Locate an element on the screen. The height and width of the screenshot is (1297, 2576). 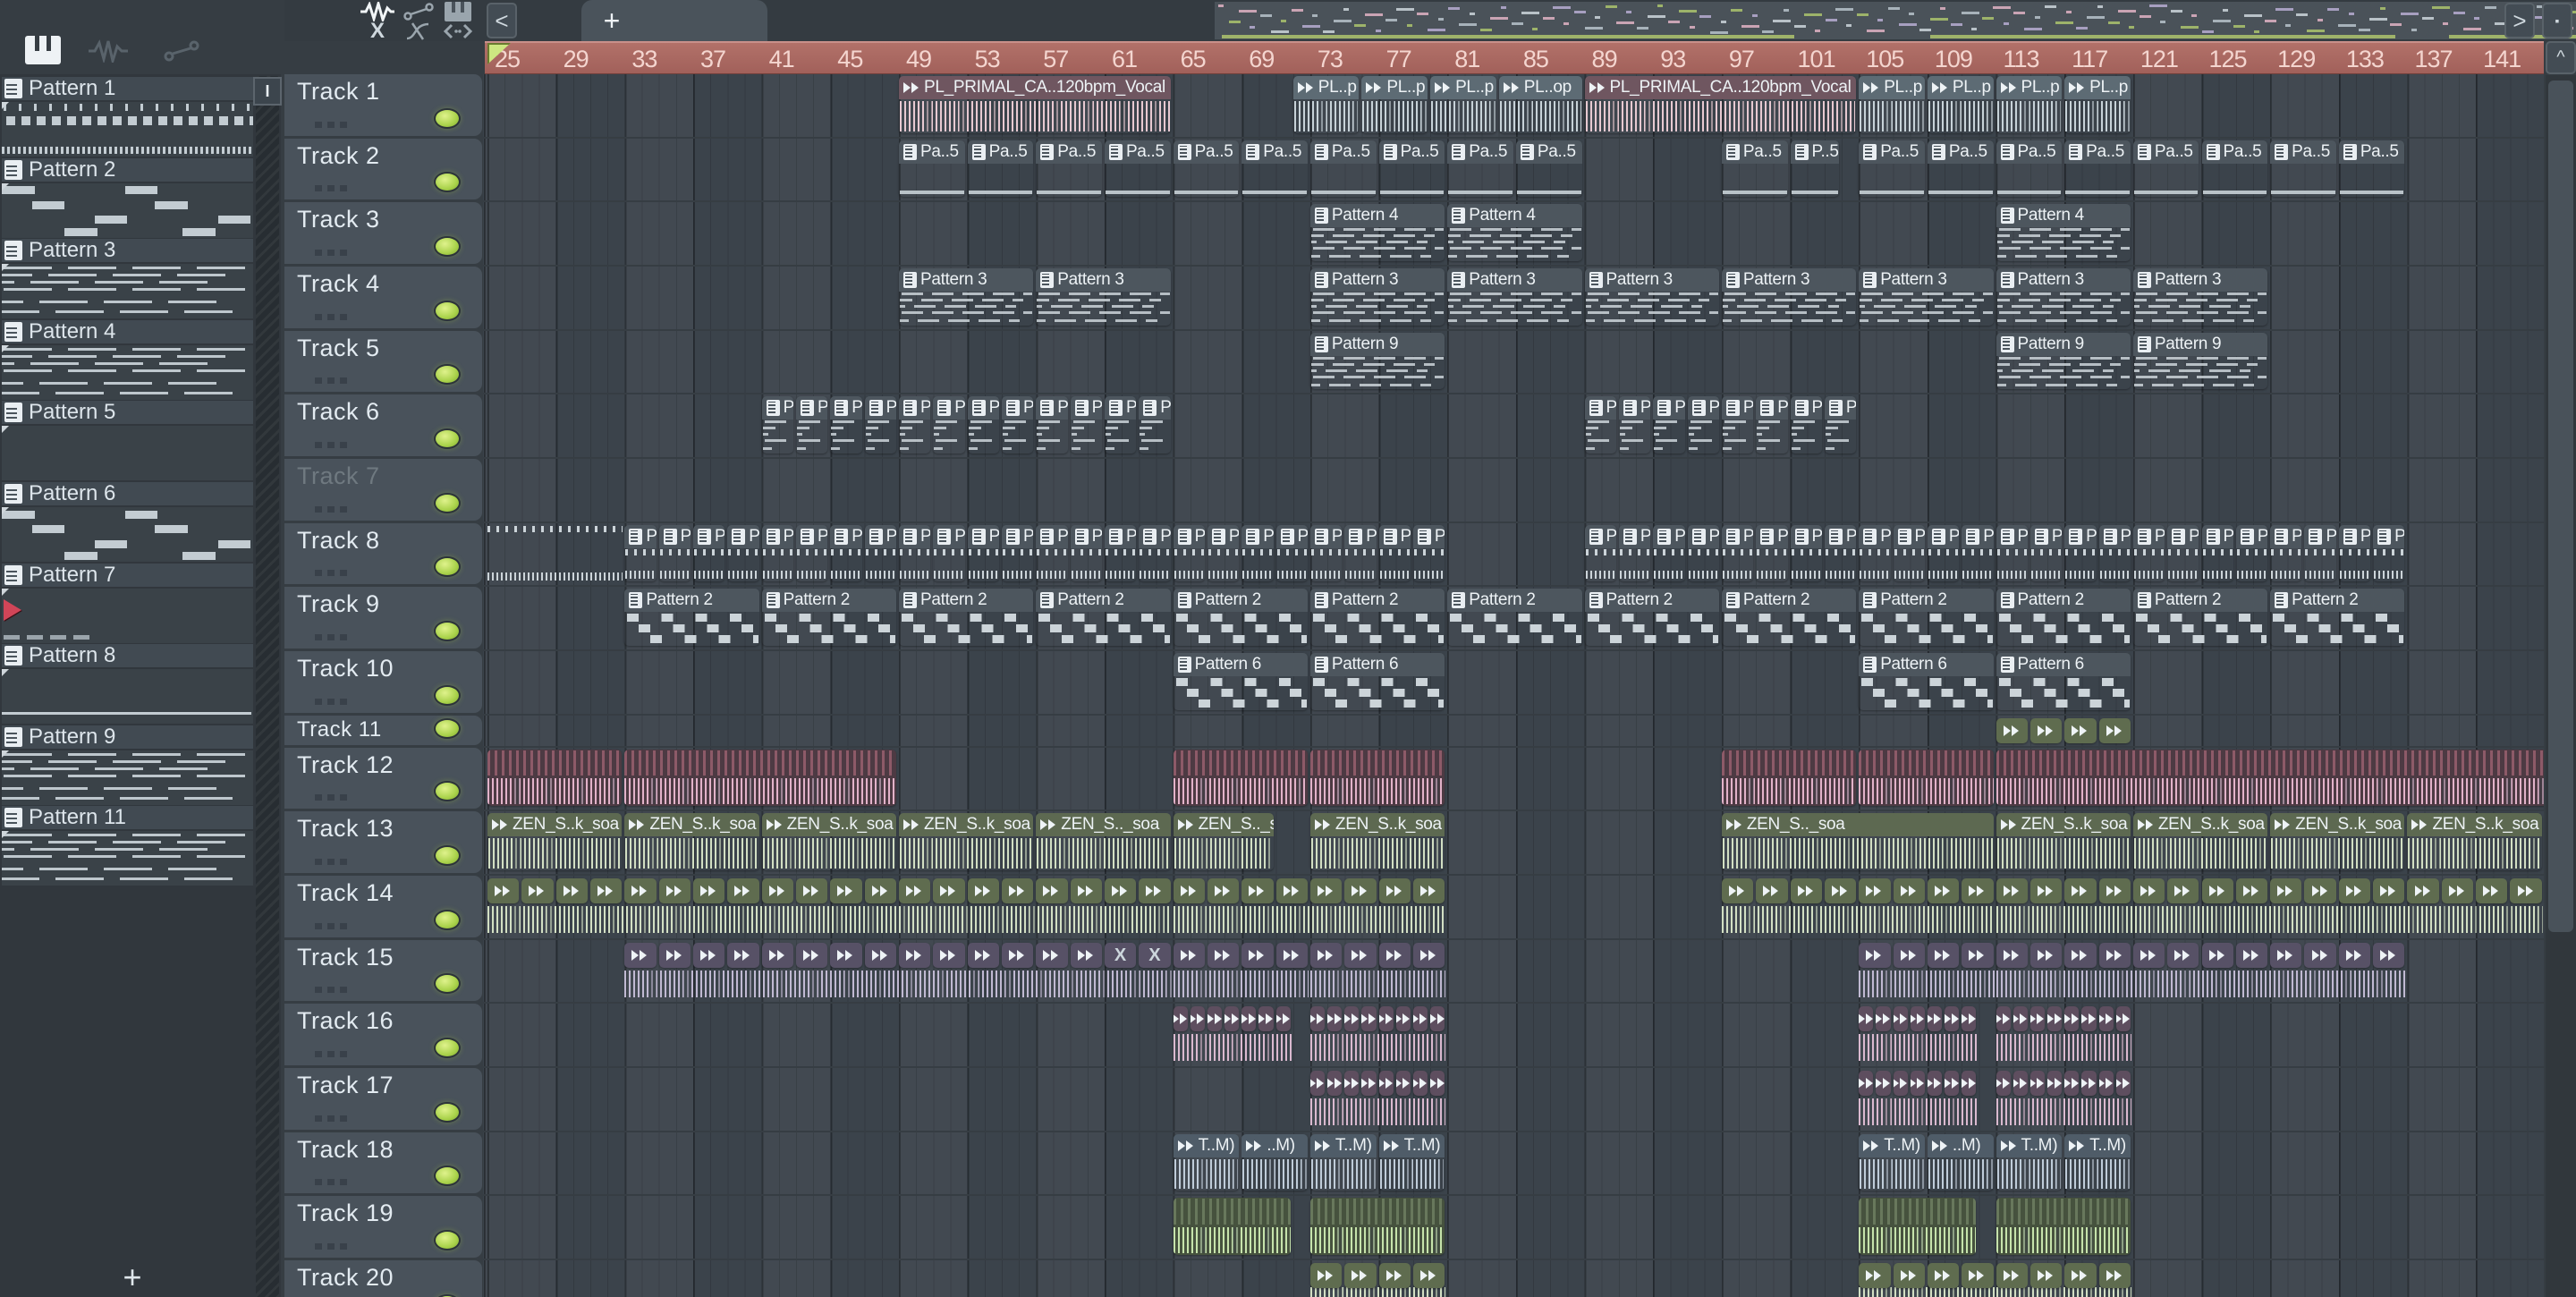
clip: P..1 is located at coordinates (2389, 553).